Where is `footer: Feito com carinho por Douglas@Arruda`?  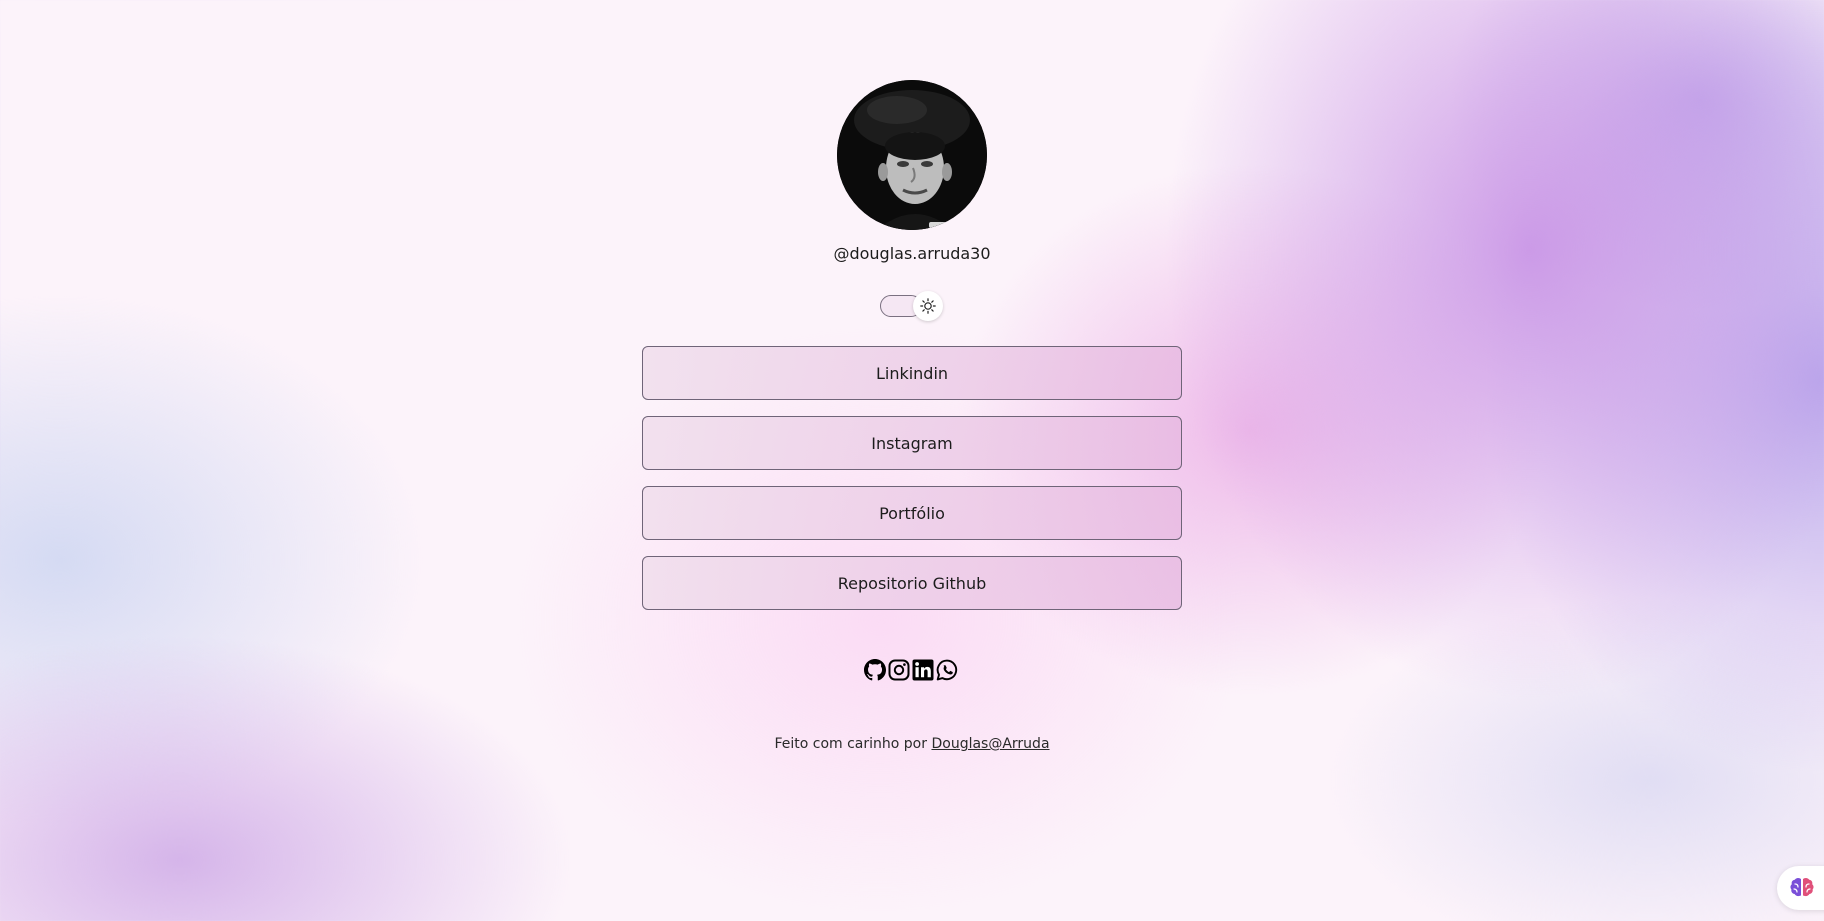
footer: Feito com carinho por Douglas@Arruda is located at coordinates (912, 744).